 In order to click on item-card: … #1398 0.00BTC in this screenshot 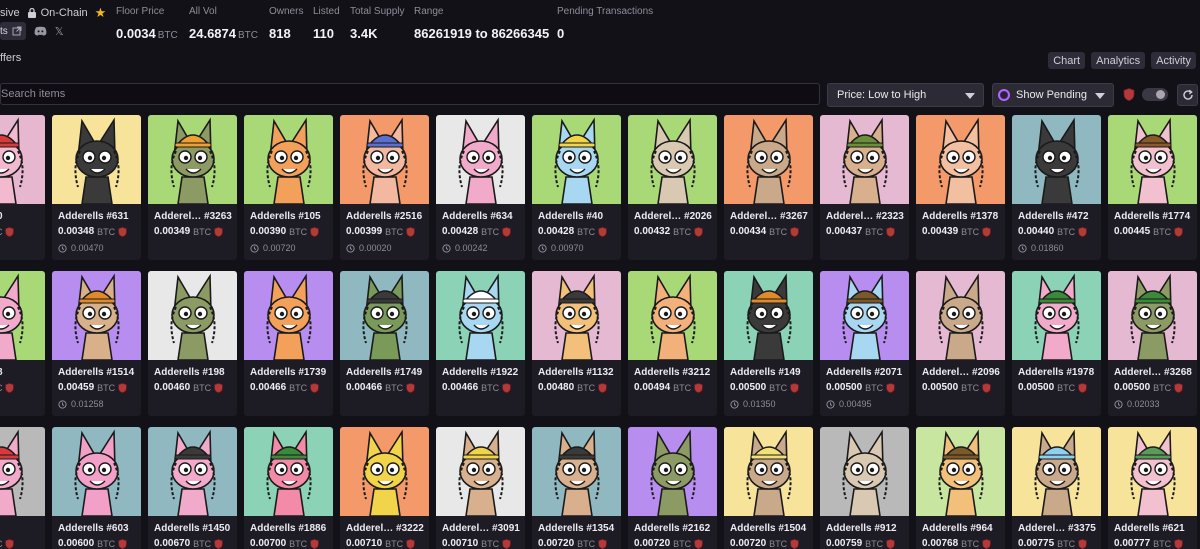, I will do `click(22, 343)`.